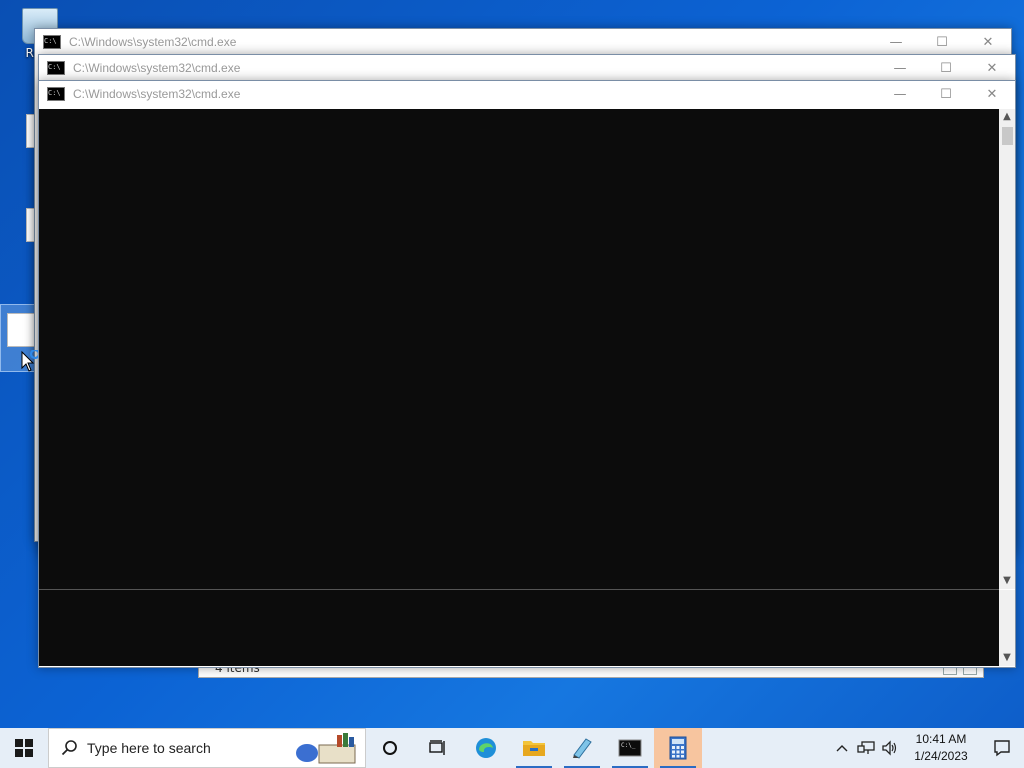  What do you see at coordinates (1007, 136) in the screenshot?
I see `scroll-thumb` at bounding box center [1007, 136].